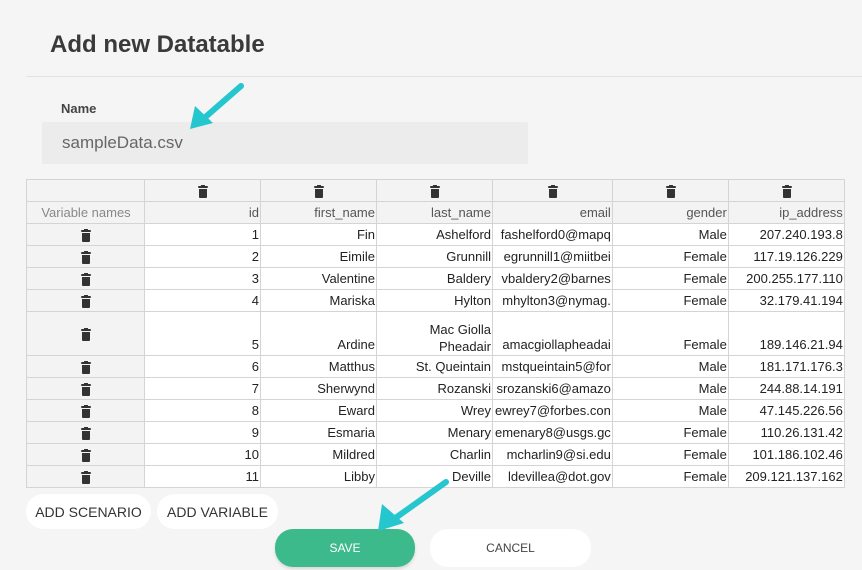 The width and height of the screenshot is (862, 570). Describe the element at coordinates (670, 212) in the screenshot. I see `column-header: gender` at that location.